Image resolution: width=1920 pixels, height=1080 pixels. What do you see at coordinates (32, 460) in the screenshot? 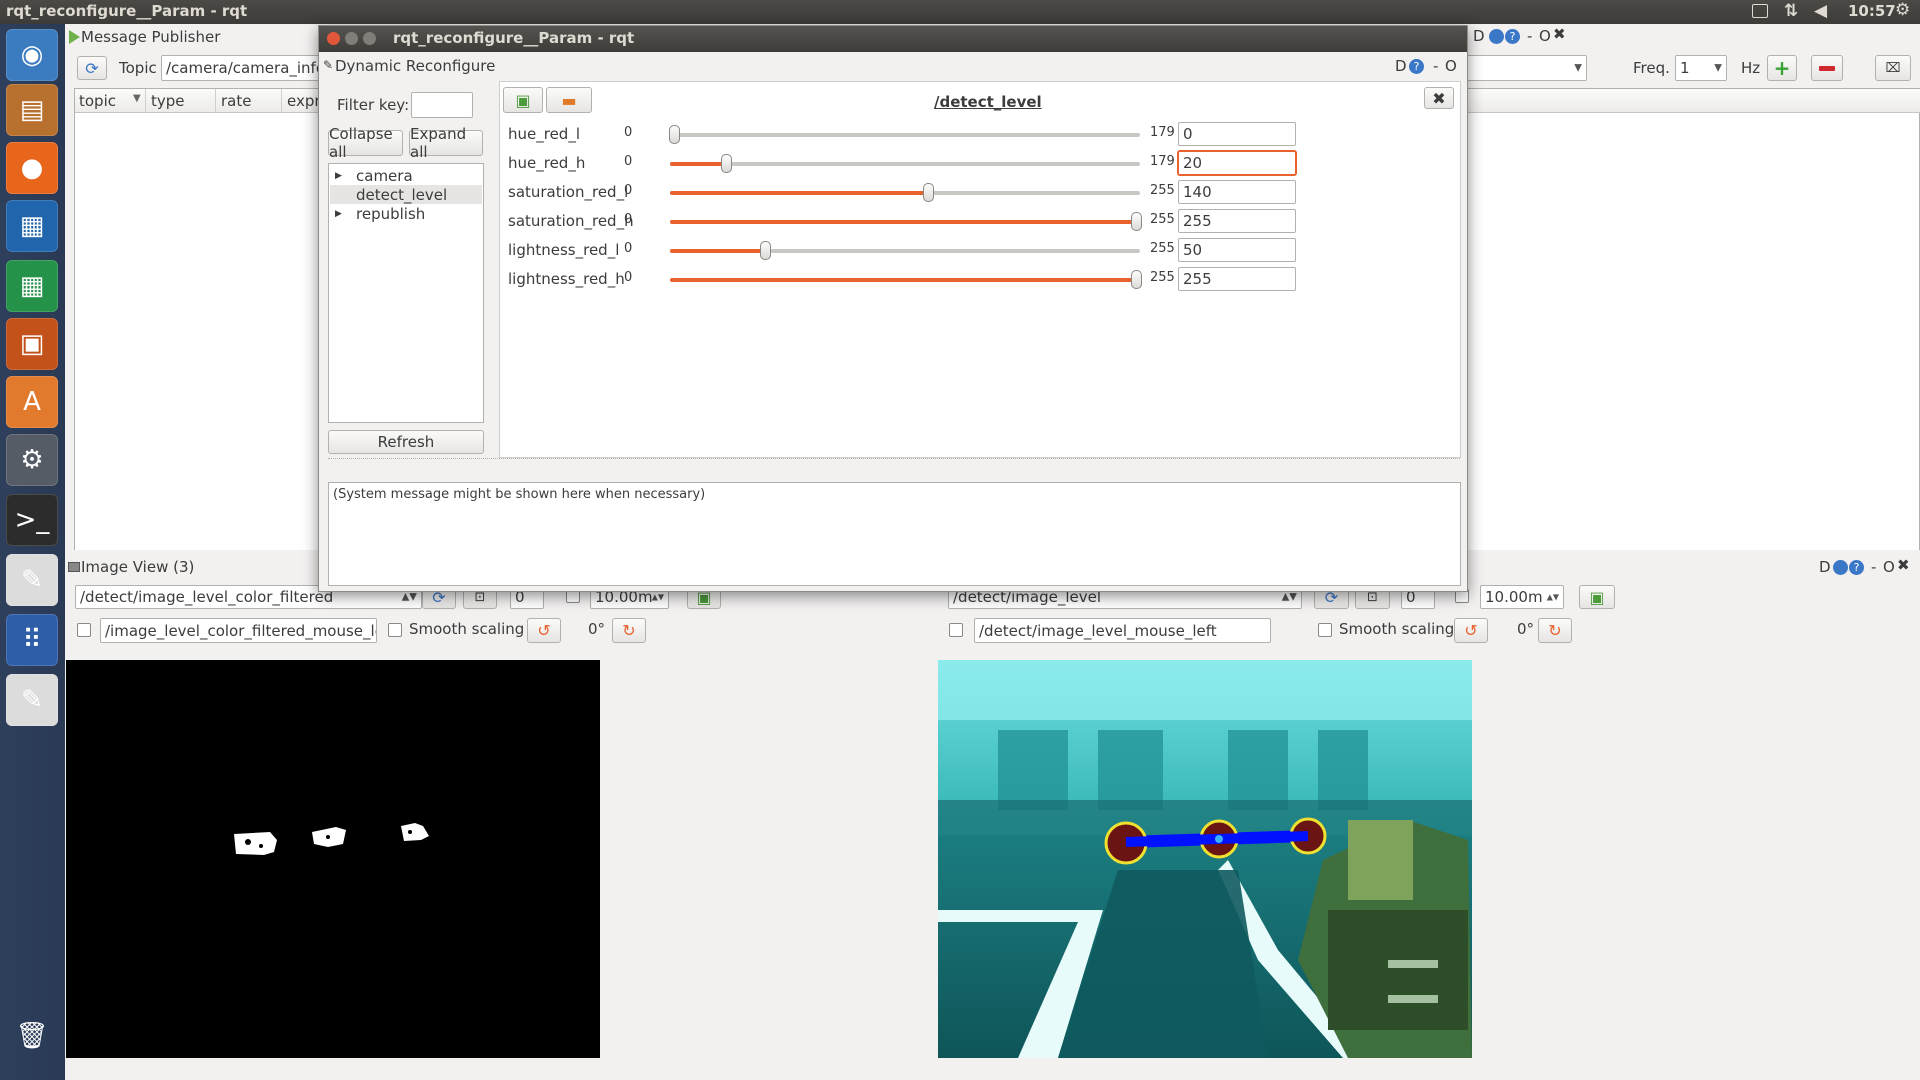
I see `system-settings-icon: ⚙` at bounding box center [32, 460].